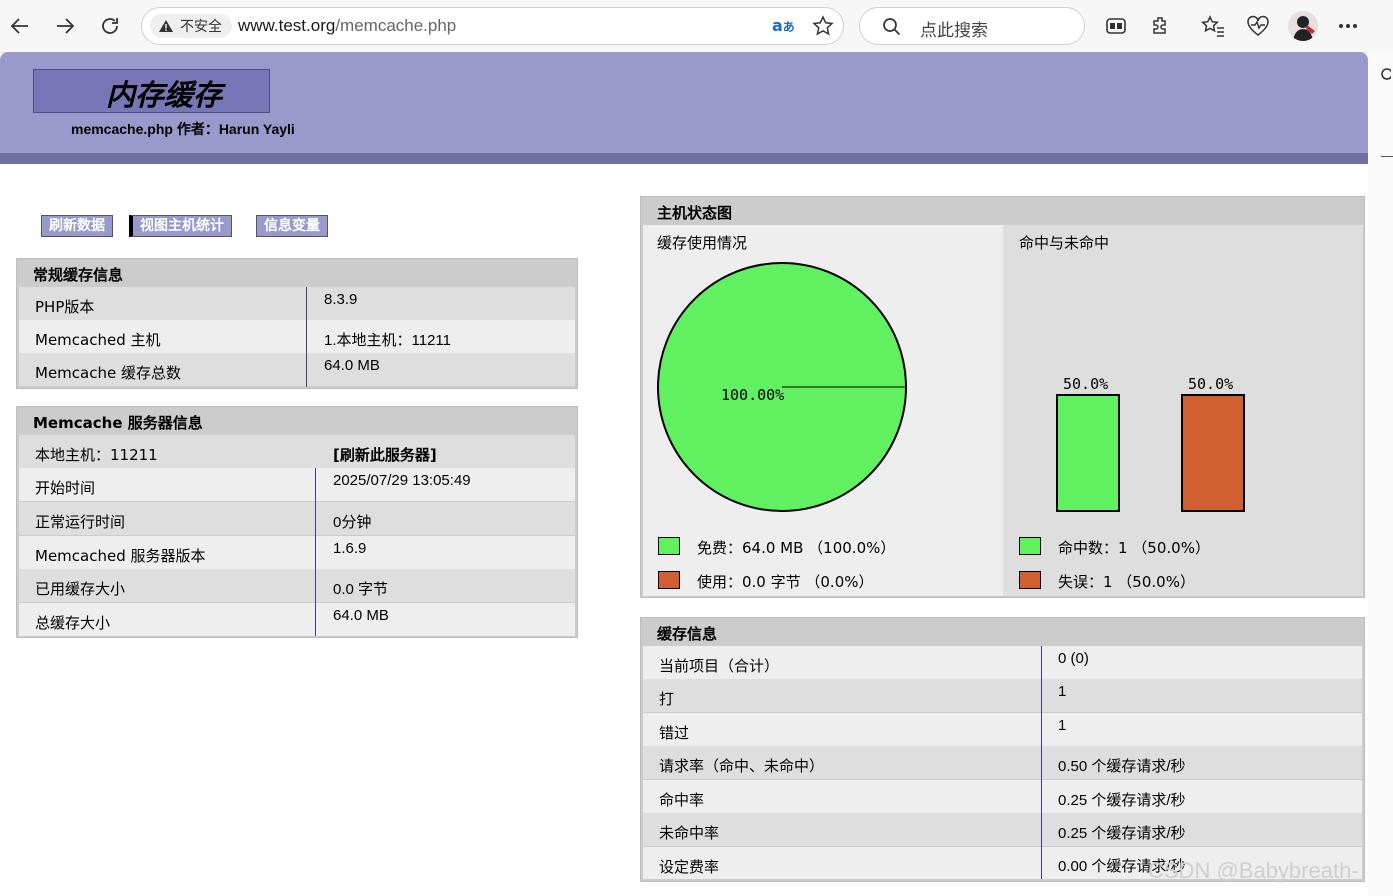 This screenshot has width=1393, height=896. I want to click on hits-bar-chart: 50.0% 50.0%, so click(1150, 443).